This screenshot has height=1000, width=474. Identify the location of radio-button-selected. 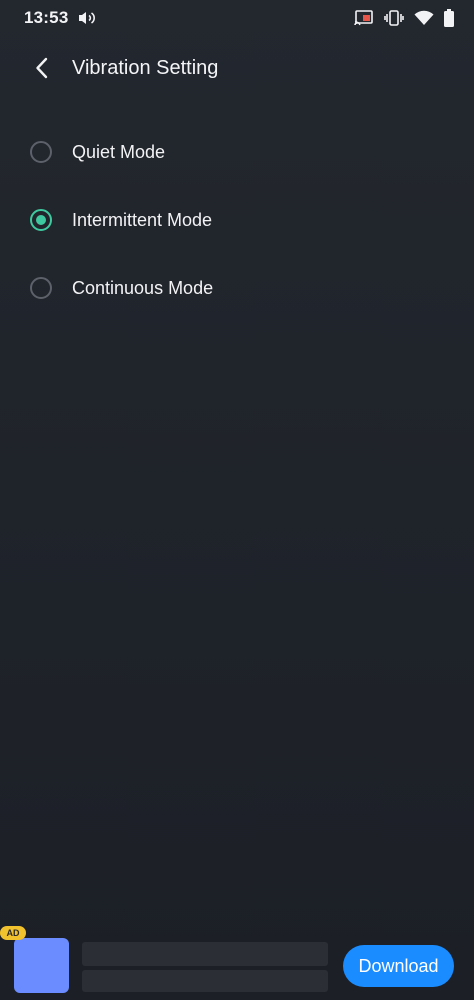
(41, 220).